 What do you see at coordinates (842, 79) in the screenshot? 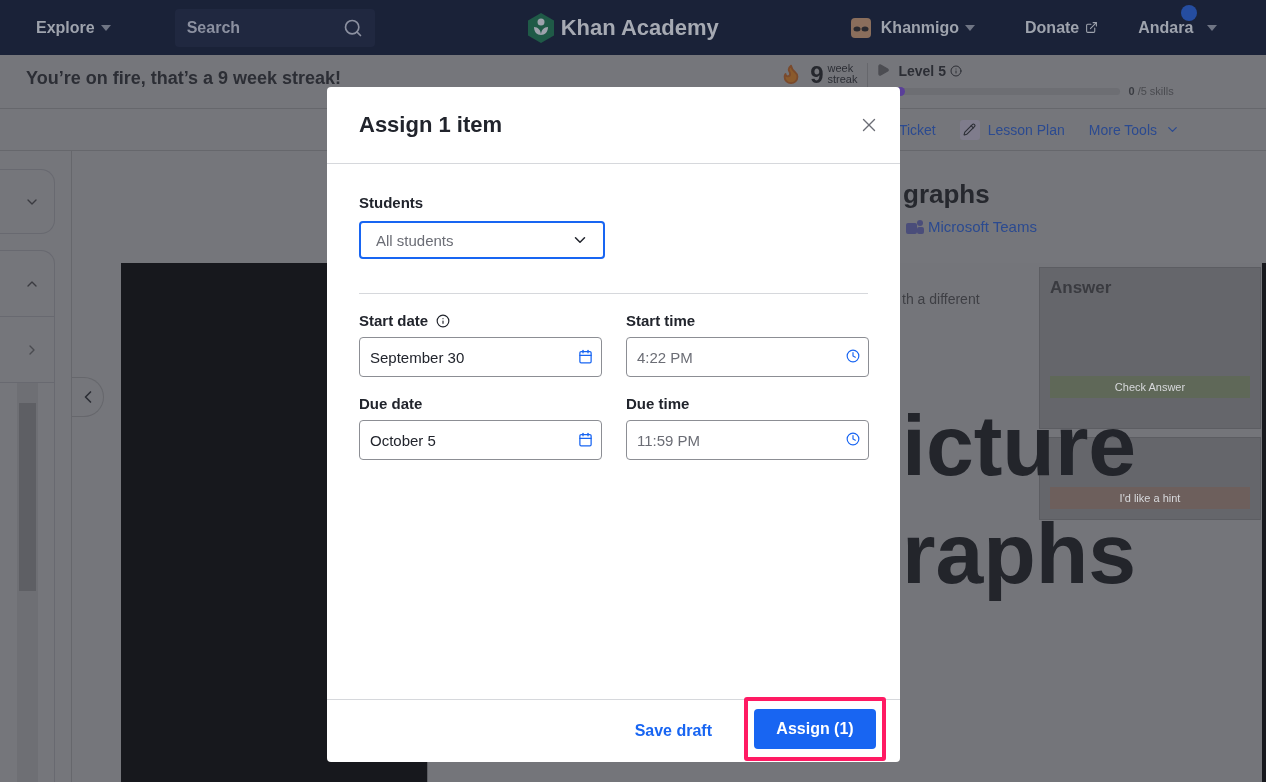
I see `streak-unit: streak` at bounding box center [842, 79].